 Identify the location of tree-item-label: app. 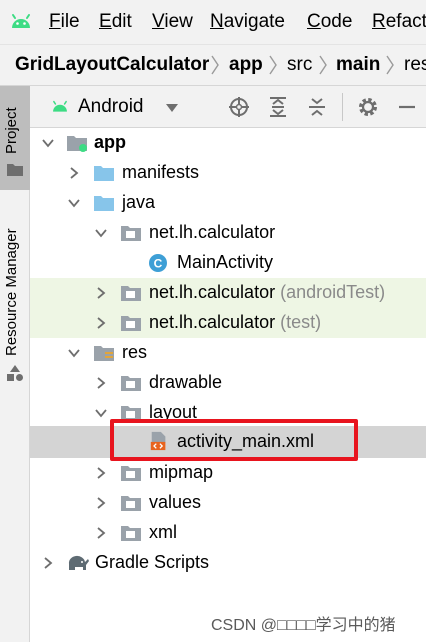
(110, 142).